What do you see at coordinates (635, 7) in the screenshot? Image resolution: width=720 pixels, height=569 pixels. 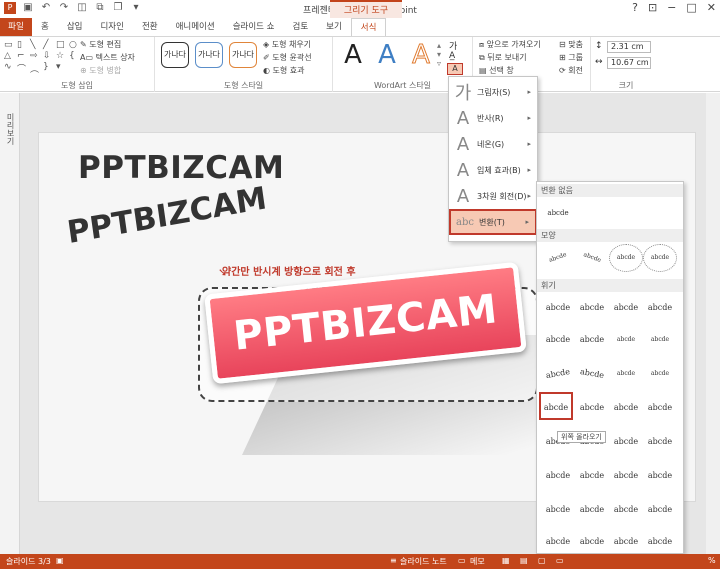 I see `help-icon: ?` at bounding box center [635, 7].